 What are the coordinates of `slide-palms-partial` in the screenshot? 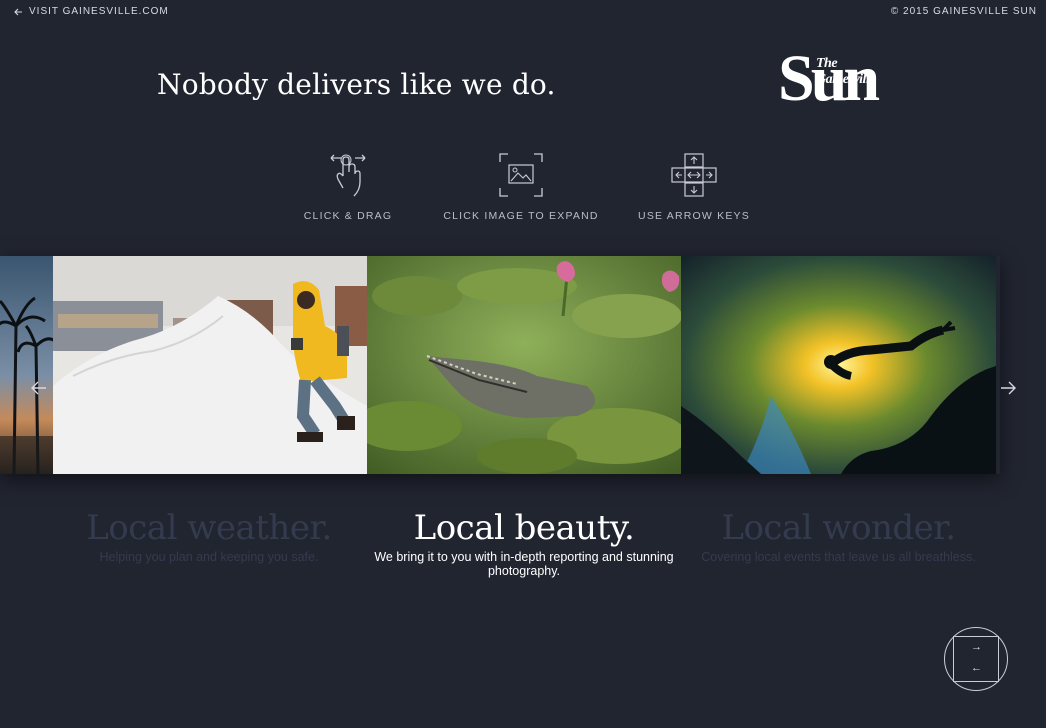 It's located at (26, 365).